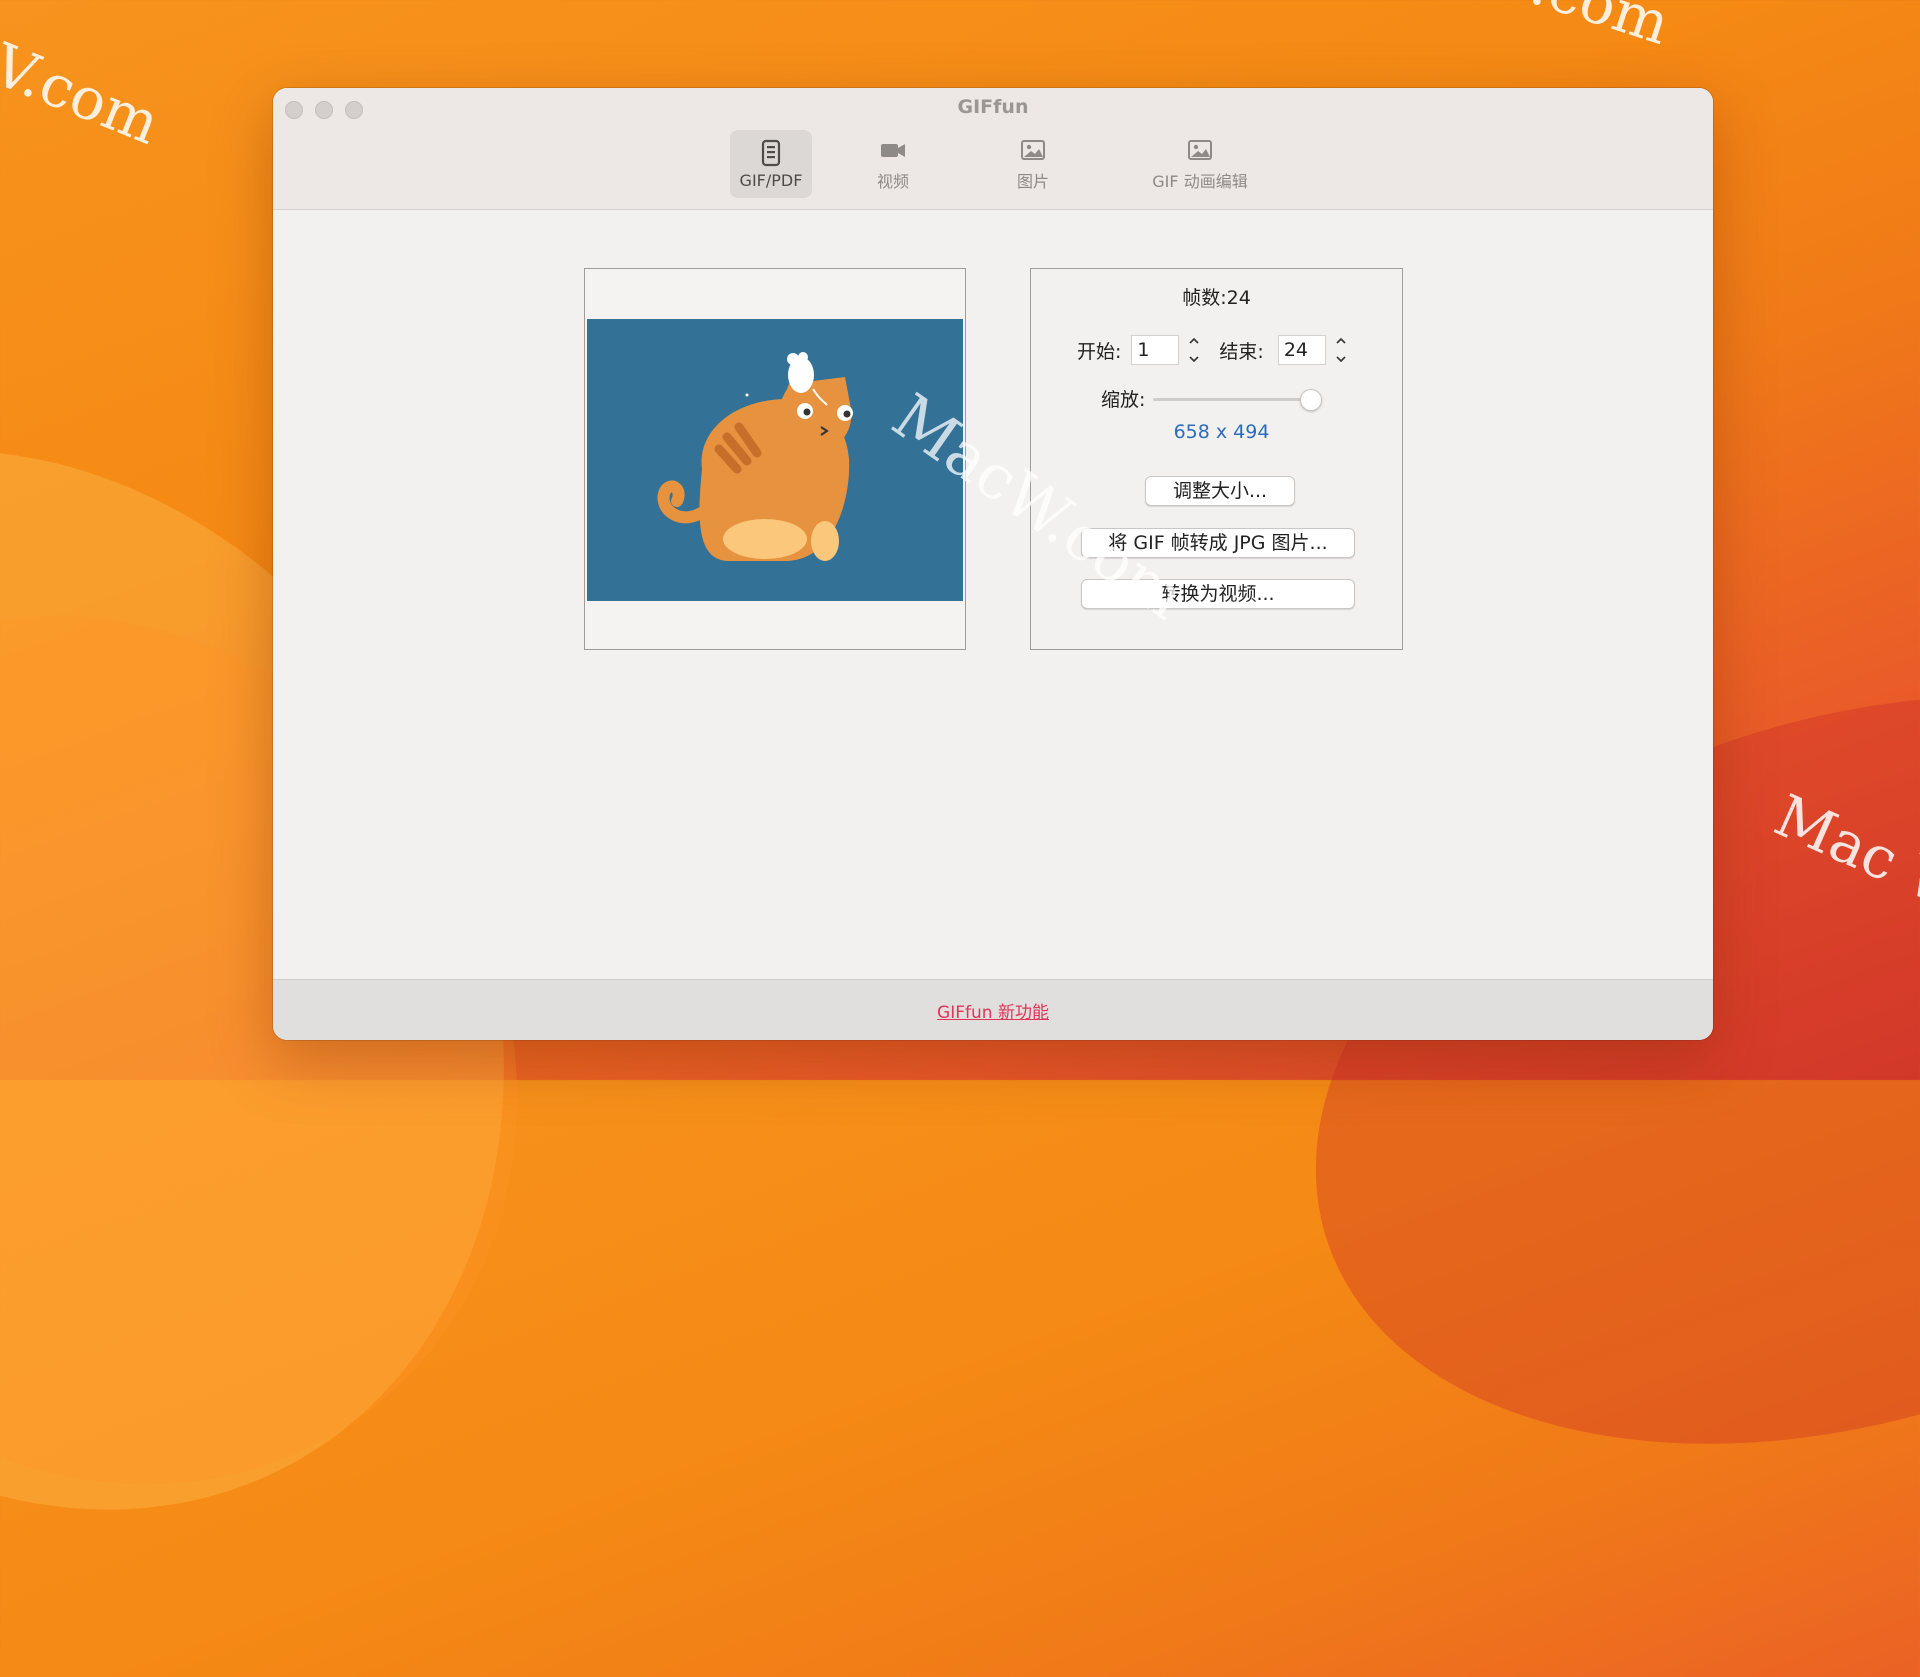  What do you see at coordinates (1311, 399) in the screenshot?
I see `slider-thumb` at bounding box center [1311, 399].